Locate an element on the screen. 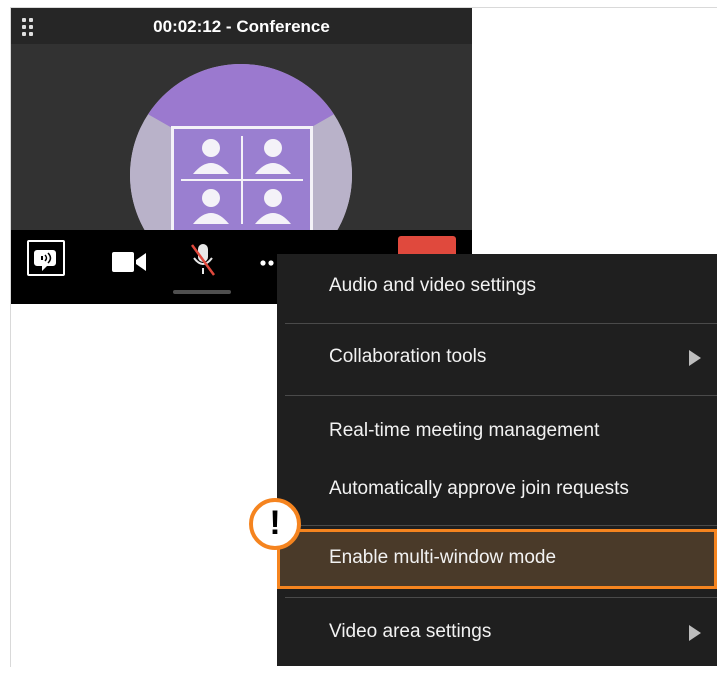 This screenshot has width=717, height=674. menu-item-multi-window-mode: Enable multi-window mode is located at coordinates (497, 559).